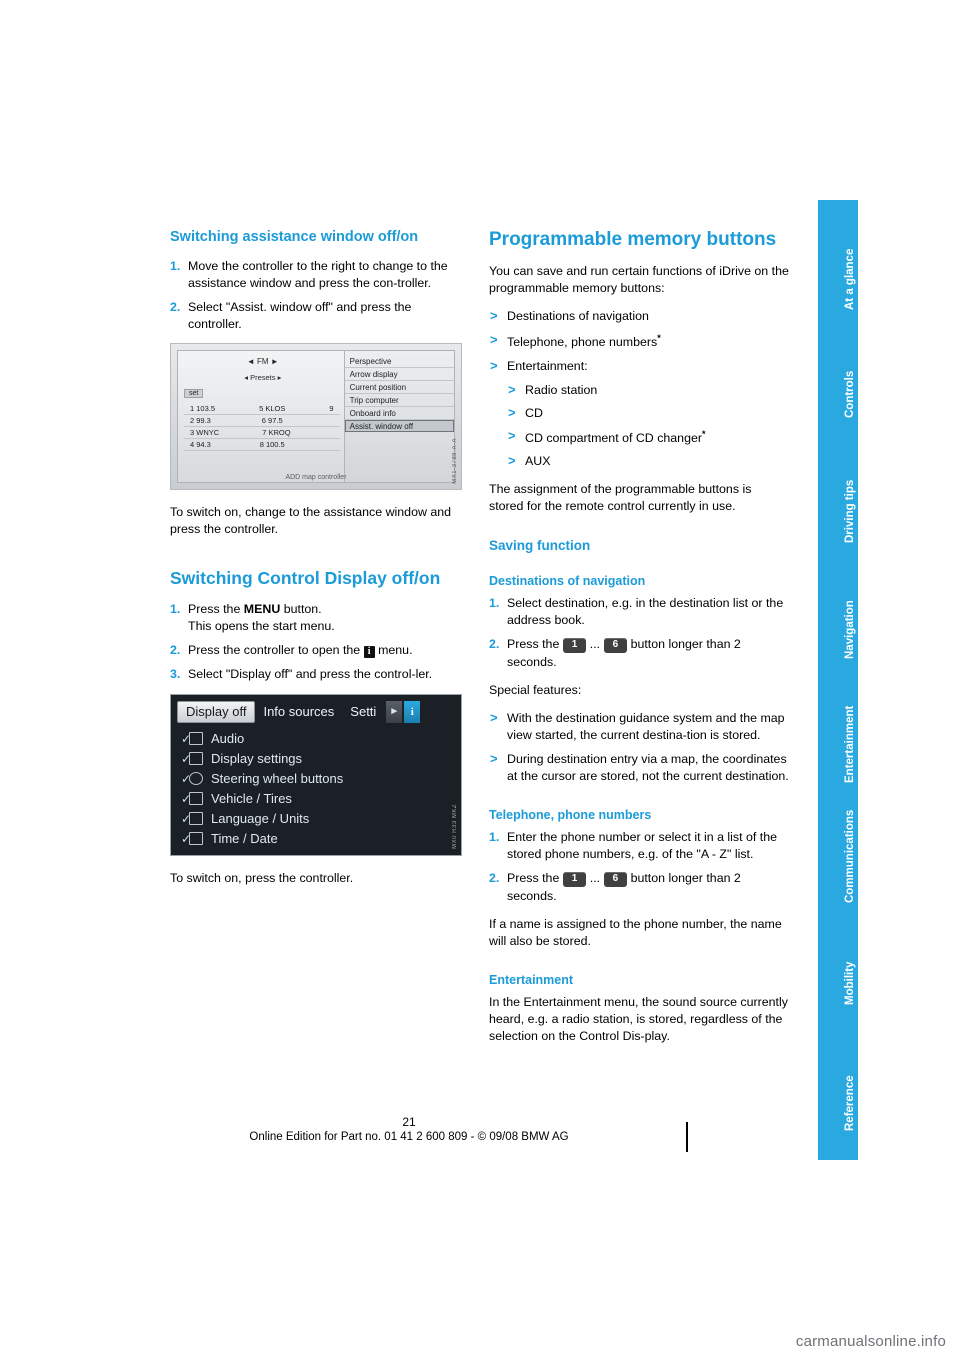 The image size is (960, 1358). I want to click on figure-tab-display-off: Display off, so click(216, 711).